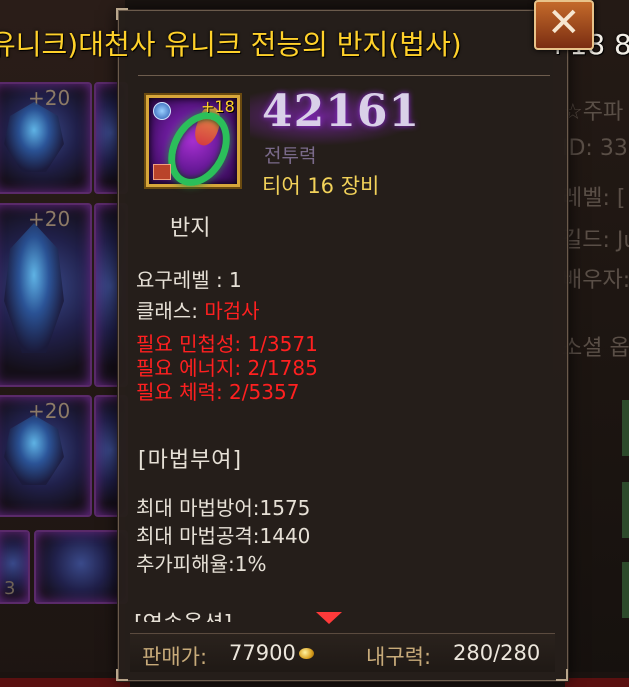 This screenshot has height=687, width=629. Describe the element at coordinates (232, 311) in the screenshot. I see `class-value: 마검사` at that location.